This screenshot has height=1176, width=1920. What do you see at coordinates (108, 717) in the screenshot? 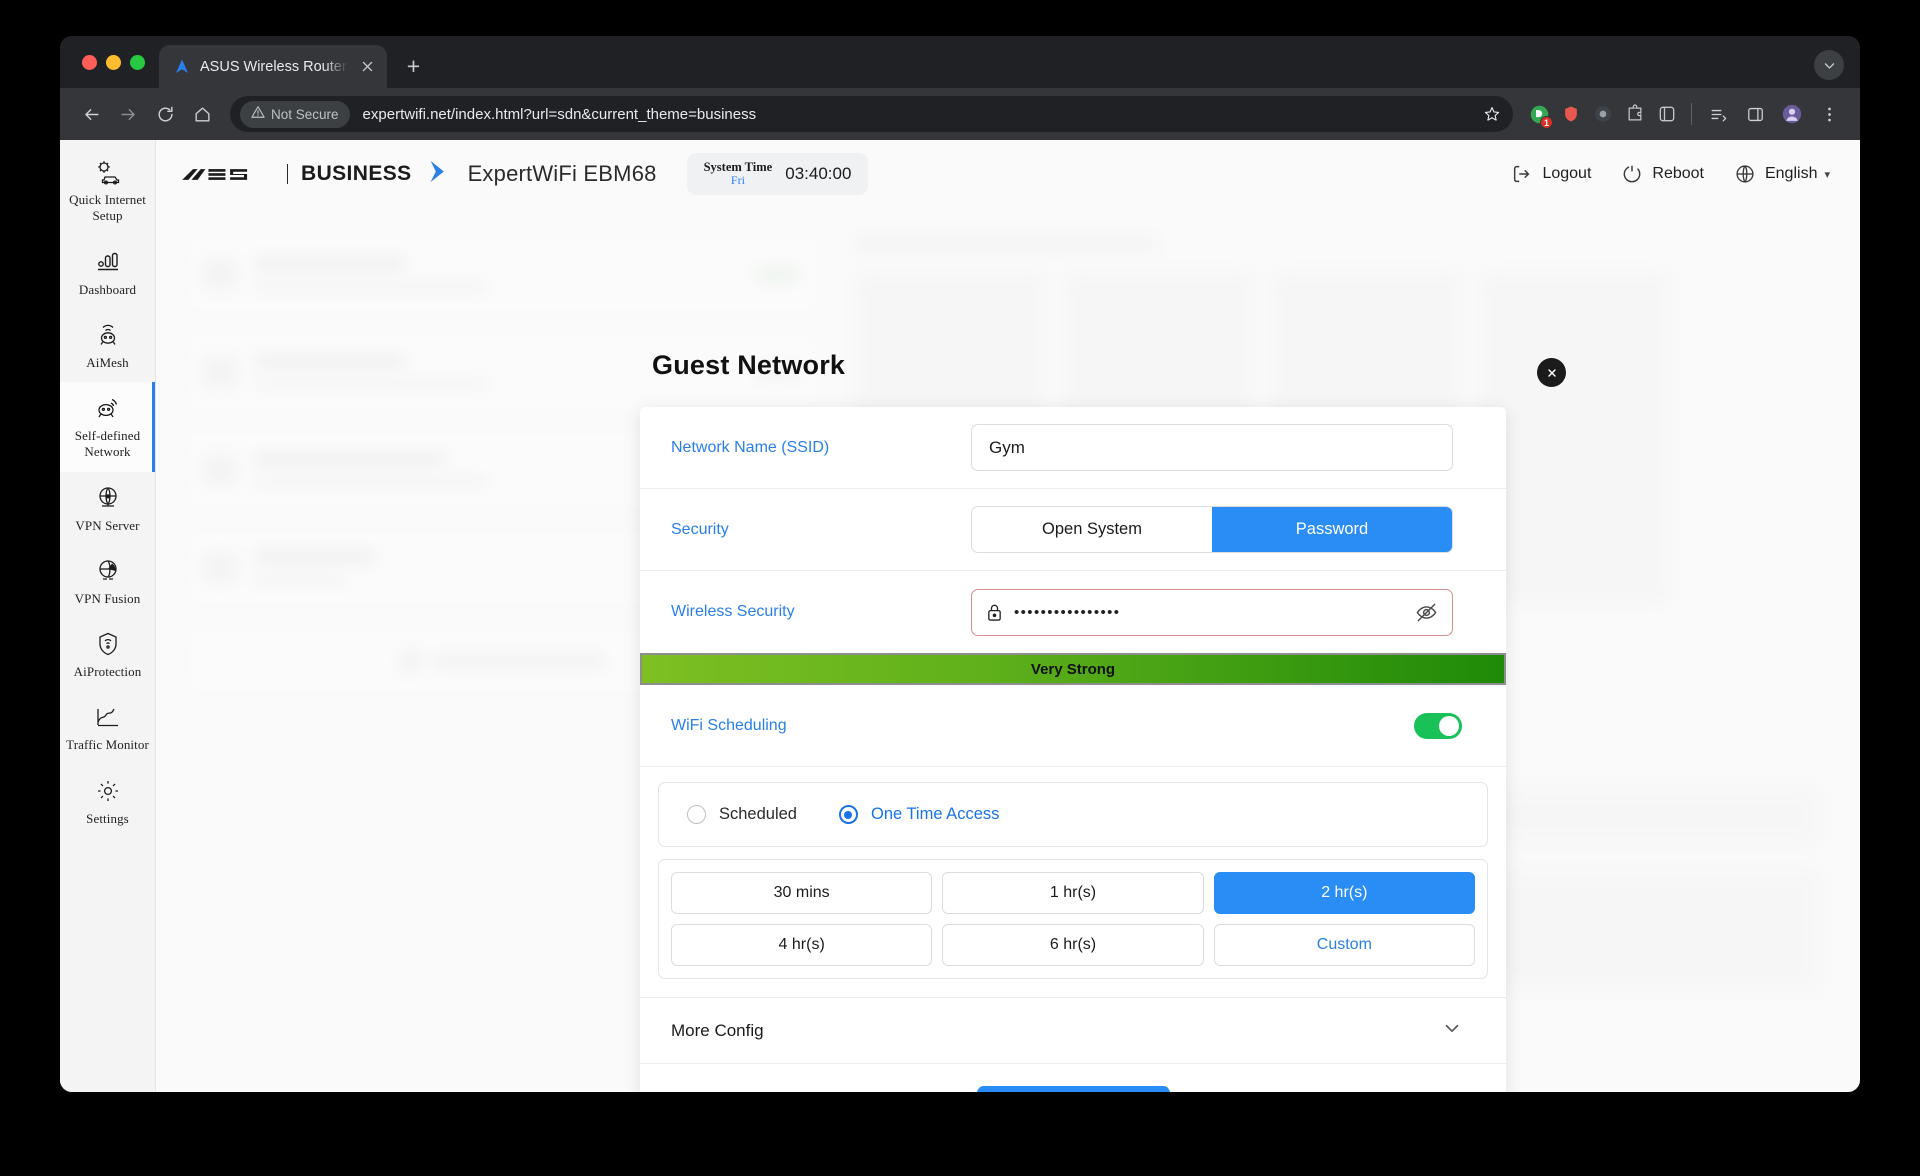
I see `traffic-monitor-icon` at bounding box center [108, 717].